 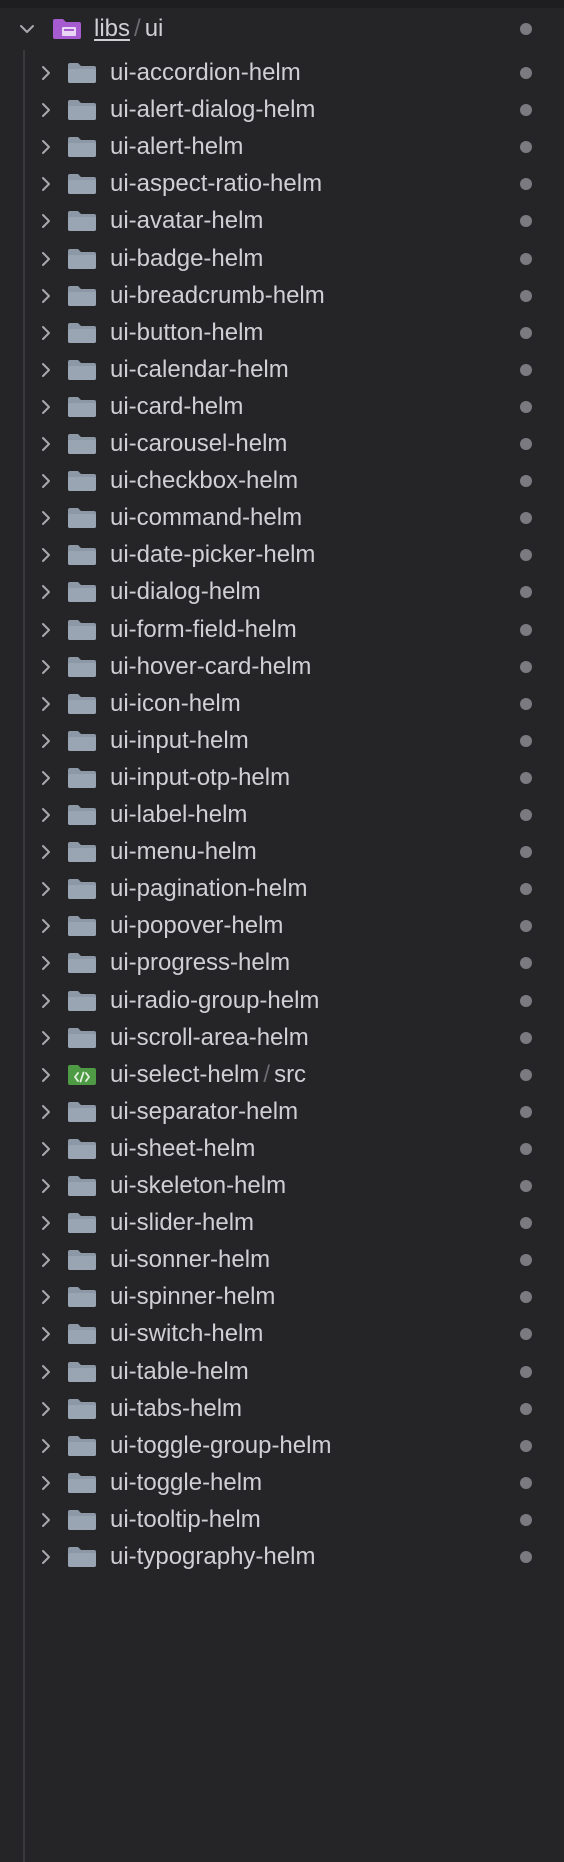 What do you see at coordinates (185, 1074) in the screenshot?
I see `folder-name: ui-select-helm` at bounding box center [185, 1074].